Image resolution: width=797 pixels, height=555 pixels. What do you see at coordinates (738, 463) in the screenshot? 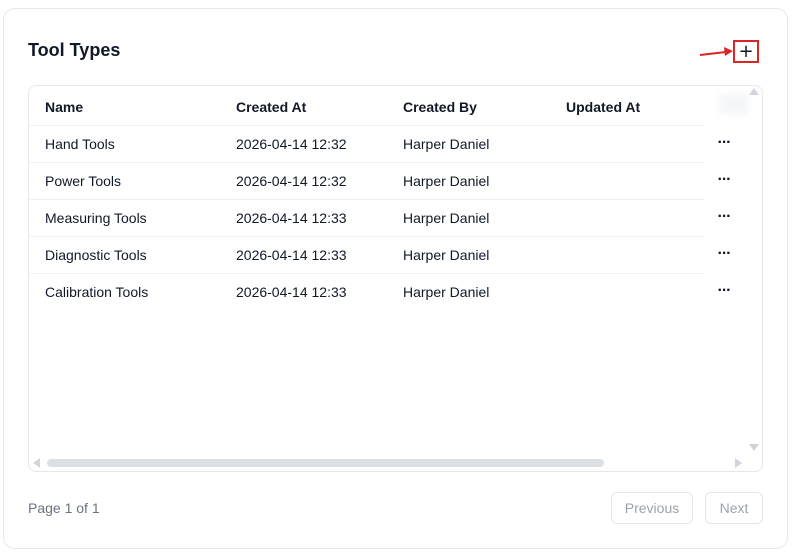
I see `scroll-right-arrow` at bounding box center [738, 463].